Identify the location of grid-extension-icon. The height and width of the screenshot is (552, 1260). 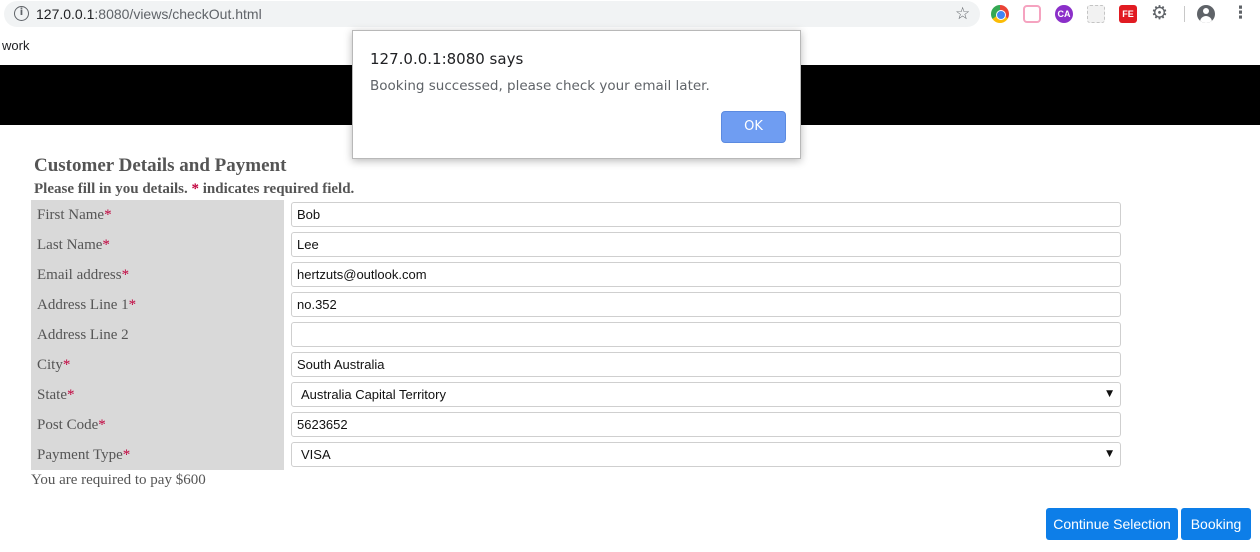
(1096, 14).